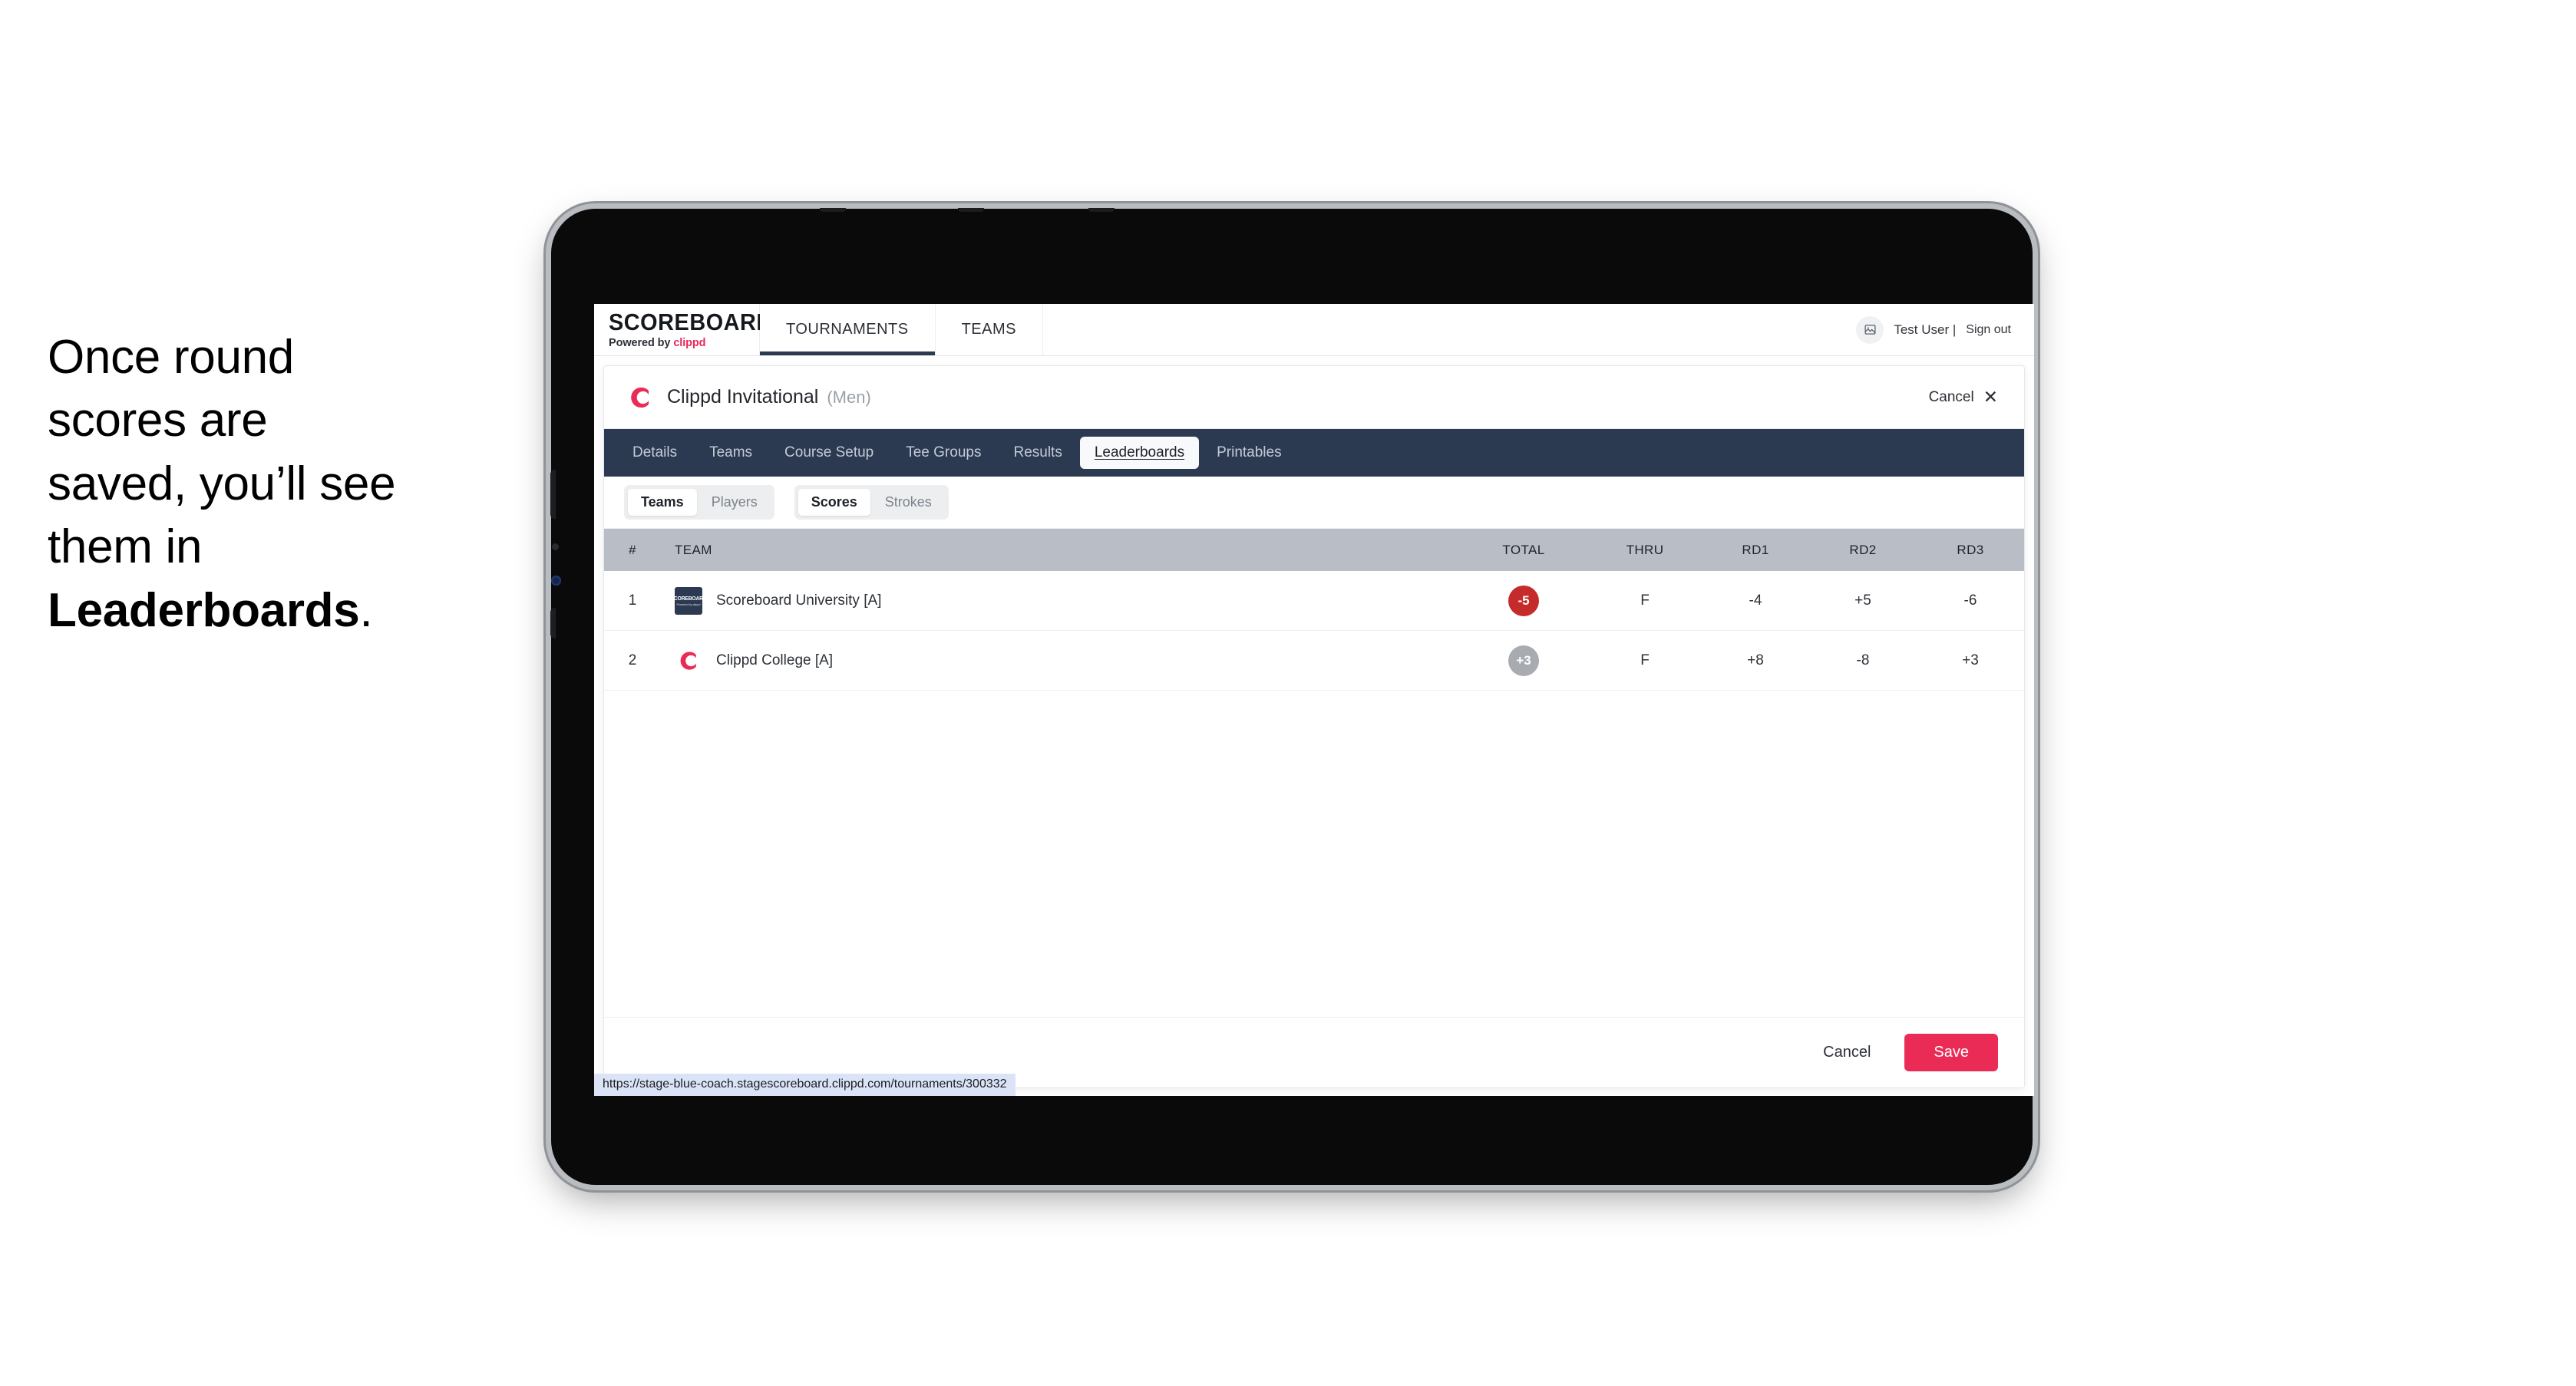 The width and height of the screenshot is (2576, 1386). I want to click on scoreboard-university-logo: SCOREBOARD Powered by clippd, so click(689, 600).